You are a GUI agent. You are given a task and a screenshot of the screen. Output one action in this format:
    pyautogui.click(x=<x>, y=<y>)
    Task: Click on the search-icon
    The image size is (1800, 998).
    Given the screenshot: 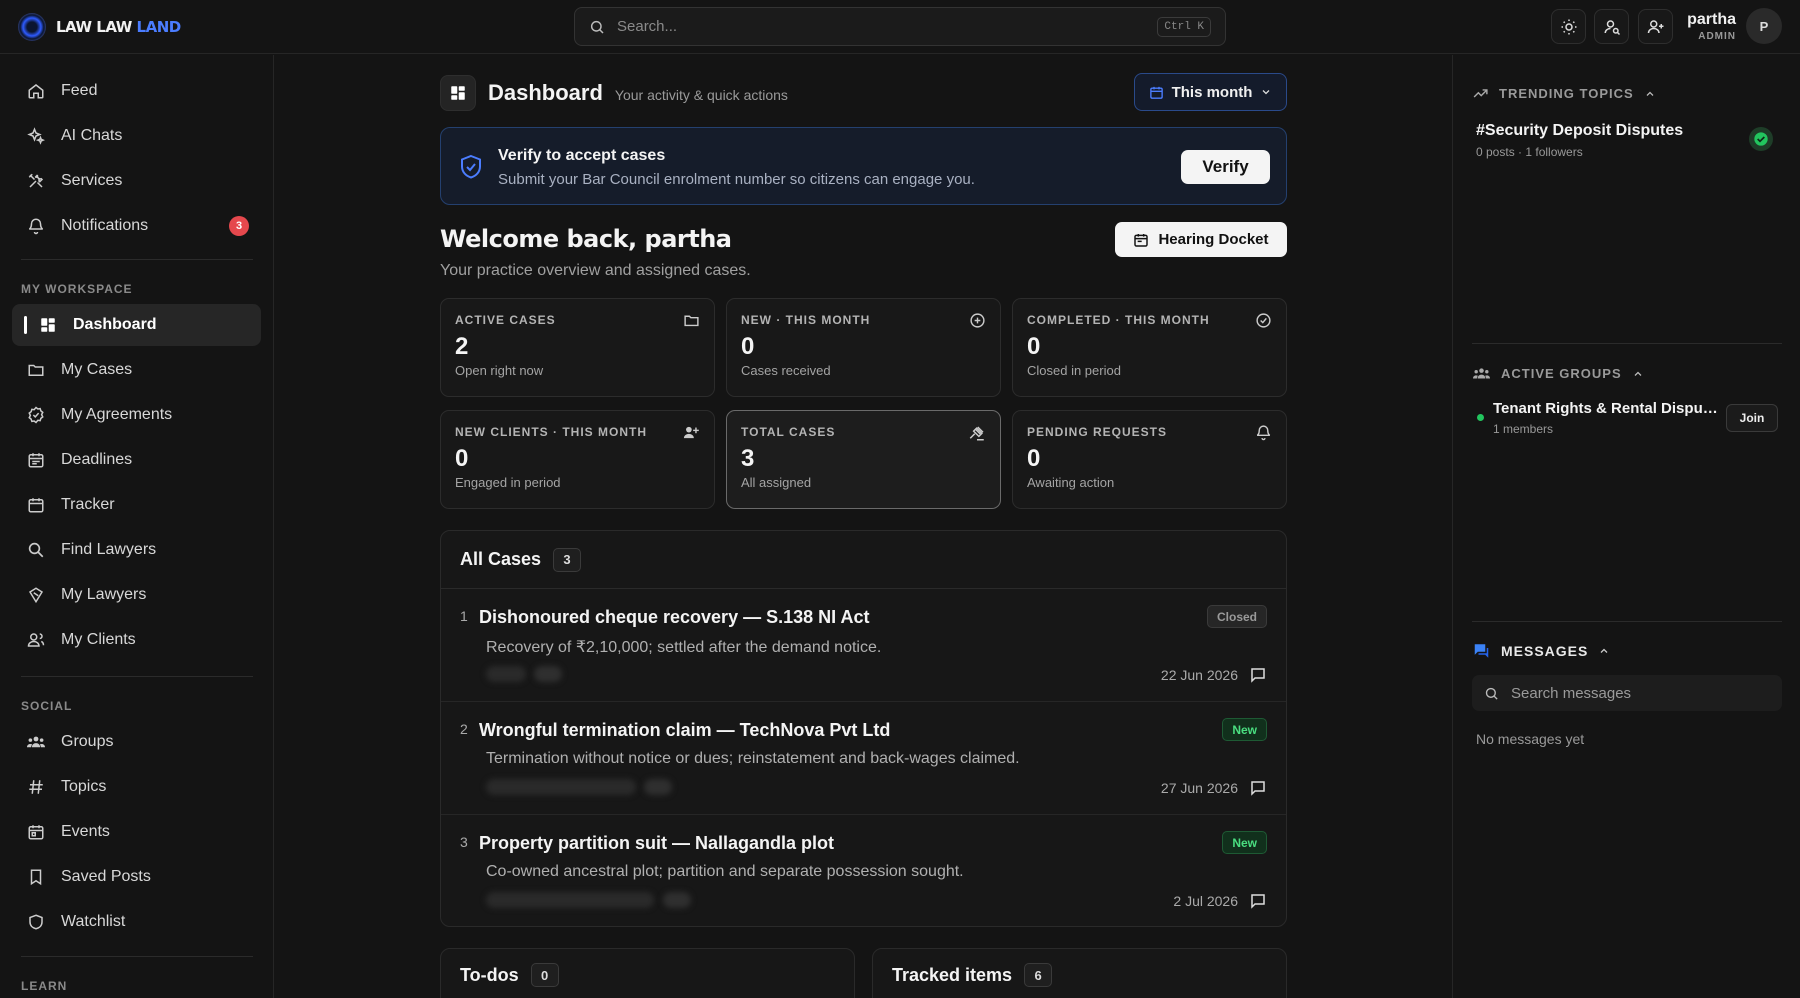 What is the action you would take?
    pyautogui.click(x=1491, y=693)
    